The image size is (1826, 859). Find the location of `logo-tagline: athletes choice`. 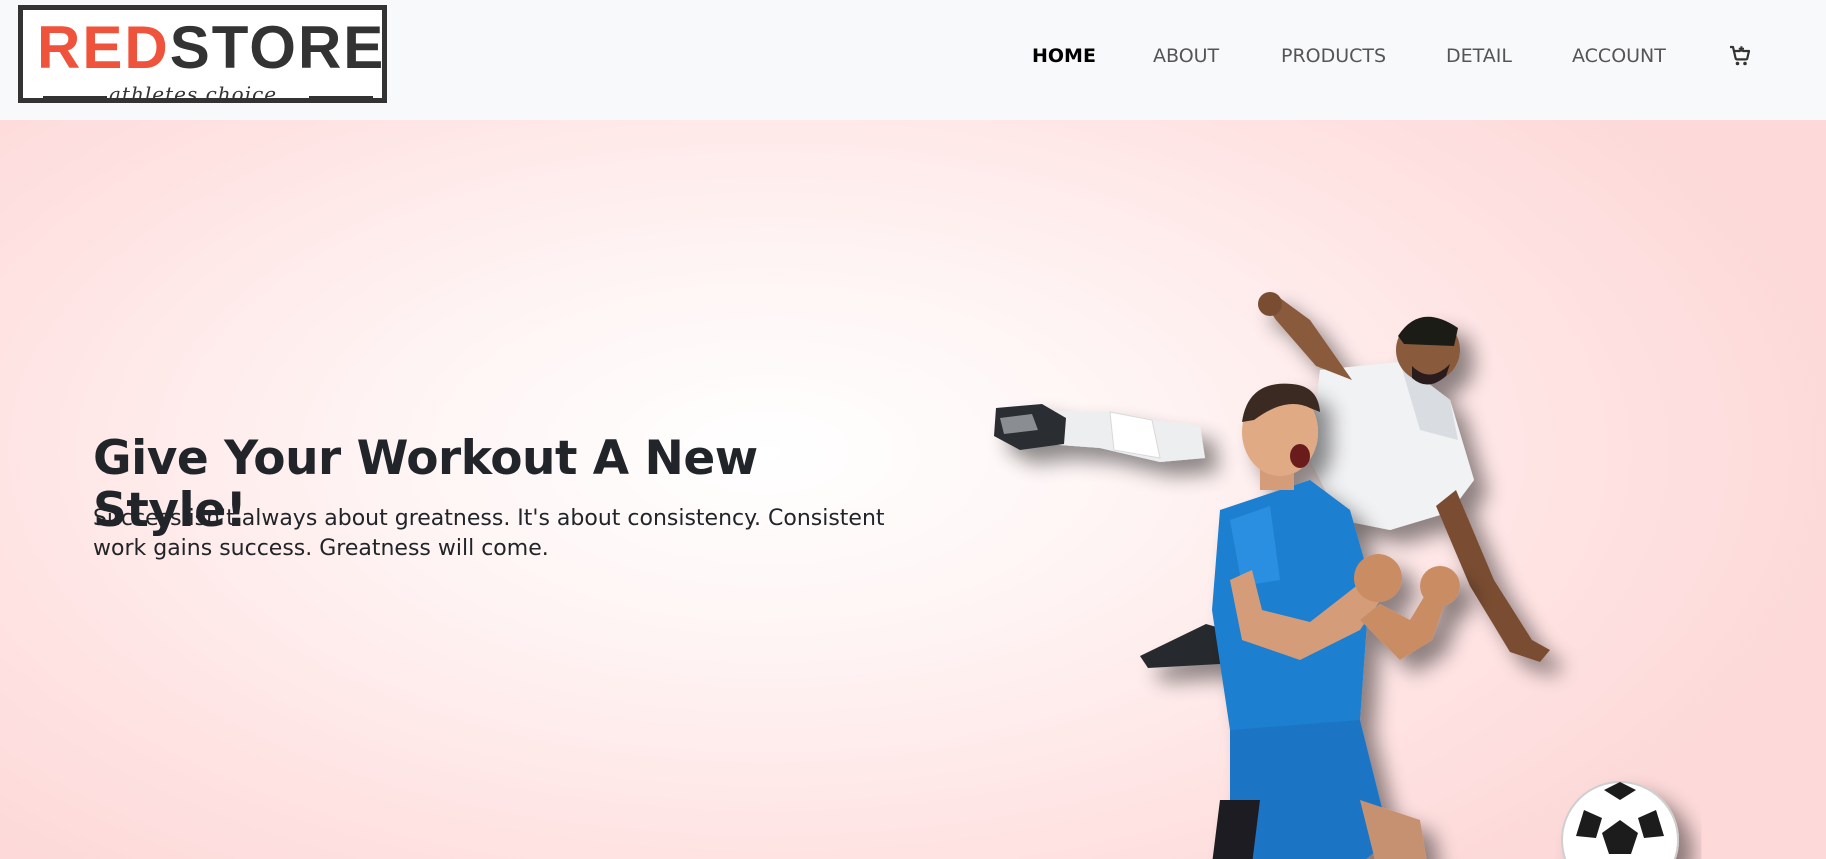

logo-tagline: athletes choice is located at coordinates (193, 94).